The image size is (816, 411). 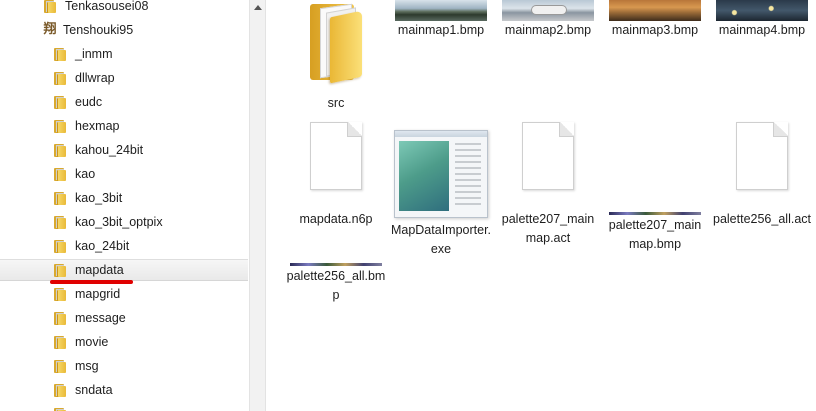 What do you see at coordinates (257, 205) in the screenshot?
I see `tree-scrollbar` at bounding box center [257, 205].